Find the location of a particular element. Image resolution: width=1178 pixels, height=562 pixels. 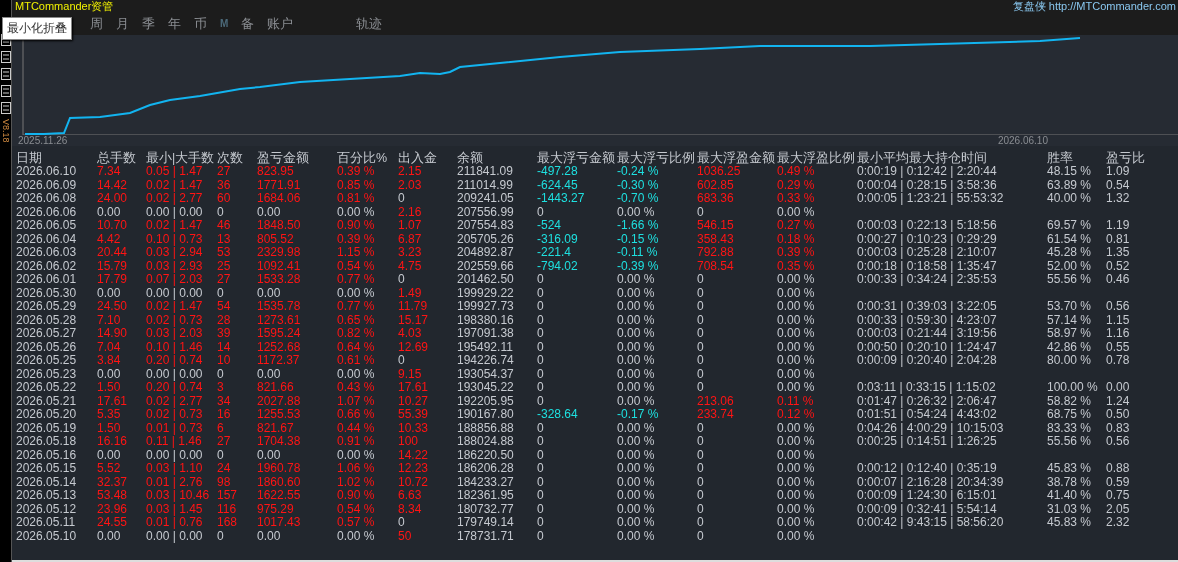

nav-tab: 月 is located at coordinates (122, 23).